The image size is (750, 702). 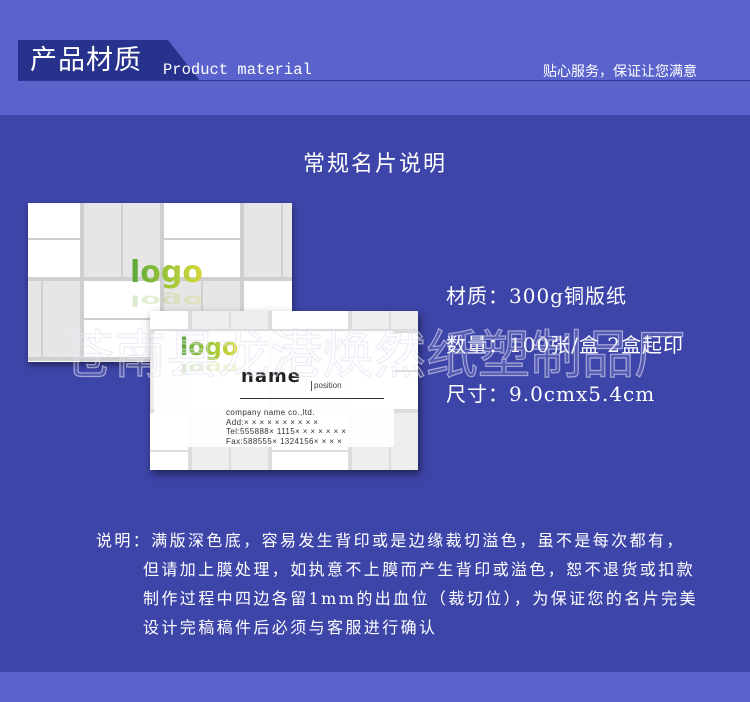 What do you see at coordinates (284, 441) in the screenshot?
I see `card-fax: Fax:588555× 1324156× × × ×` at bounding box center [284, 441].